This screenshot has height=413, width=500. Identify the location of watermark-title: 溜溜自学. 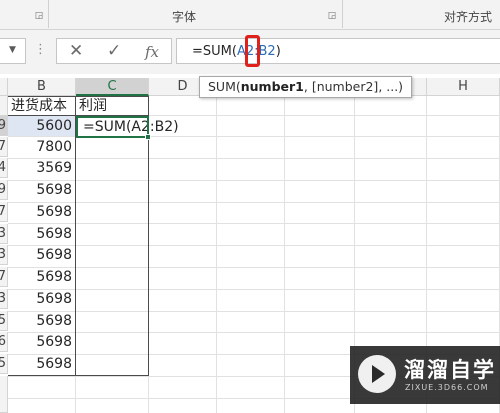
(450, 370).